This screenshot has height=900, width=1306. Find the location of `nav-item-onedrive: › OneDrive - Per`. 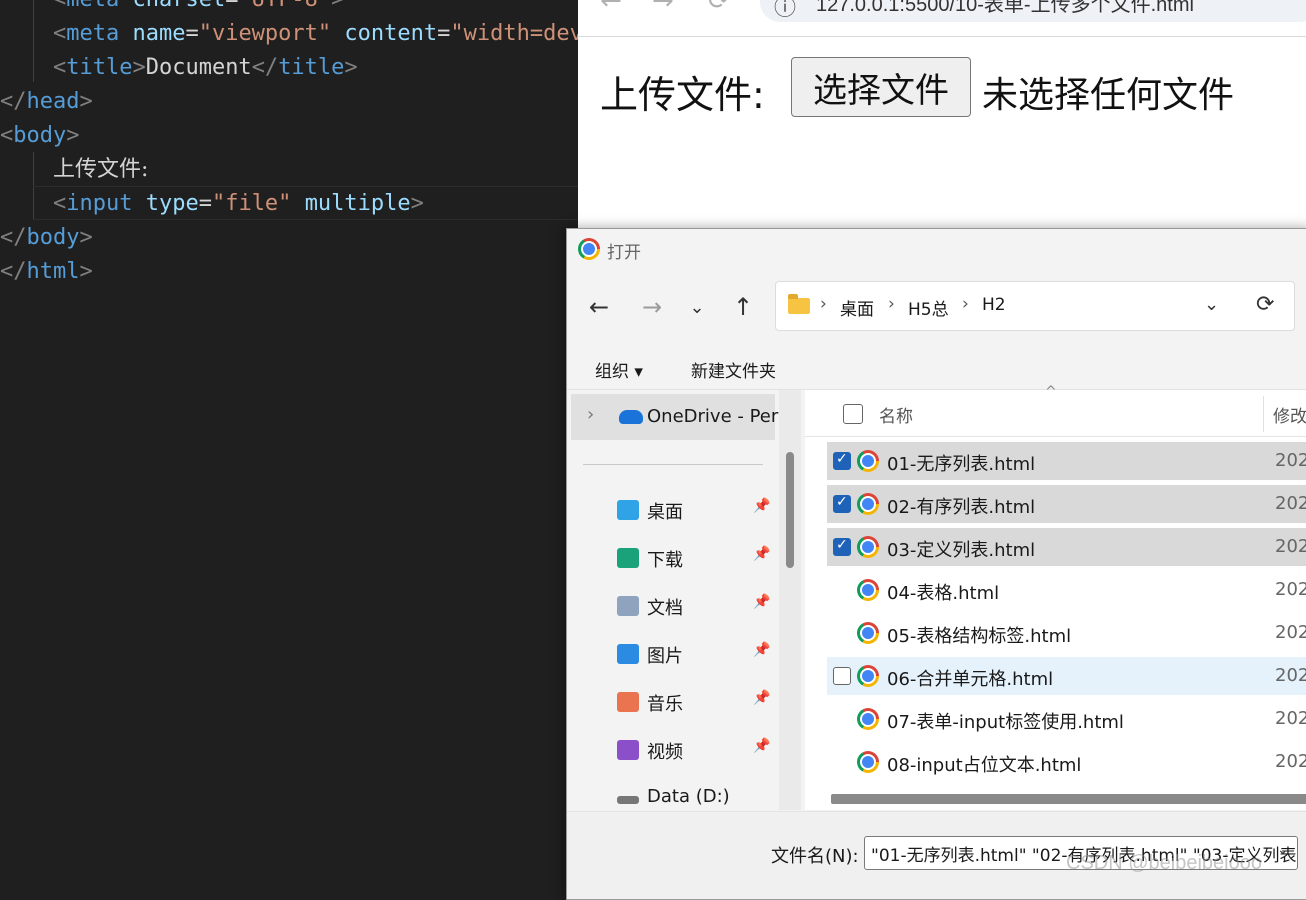

nav-item-onedrive: › OneDrive - Per is located at coordinates (674, 417).